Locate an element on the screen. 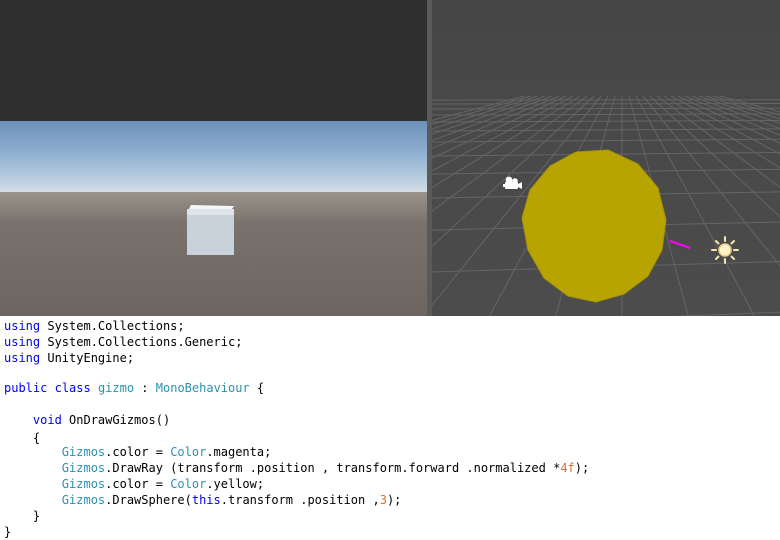 Image resolution: width=780 pixels, height=540 pixels. code-token: void is located at coordinates (47, 420).